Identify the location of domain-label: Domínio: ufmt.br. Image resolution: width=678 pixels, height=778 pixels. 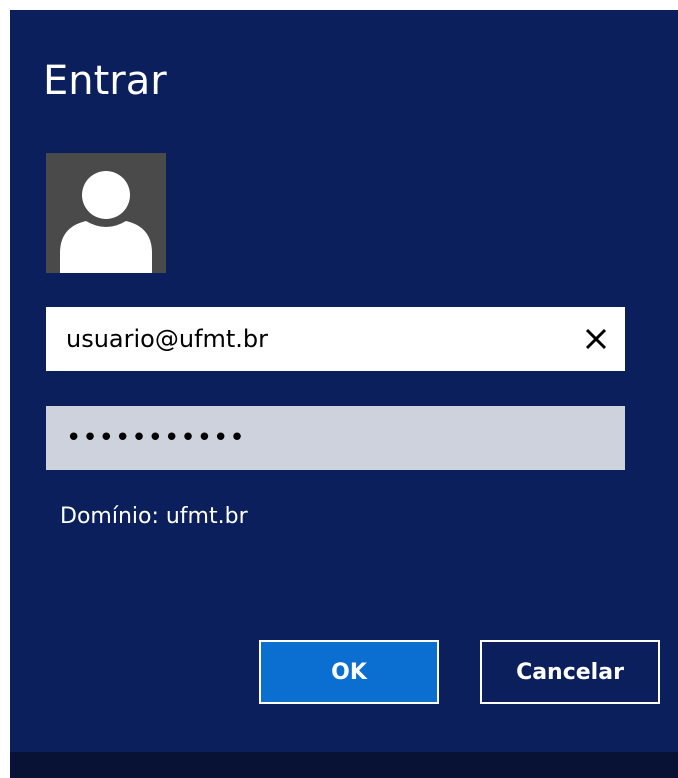
(154, 516).